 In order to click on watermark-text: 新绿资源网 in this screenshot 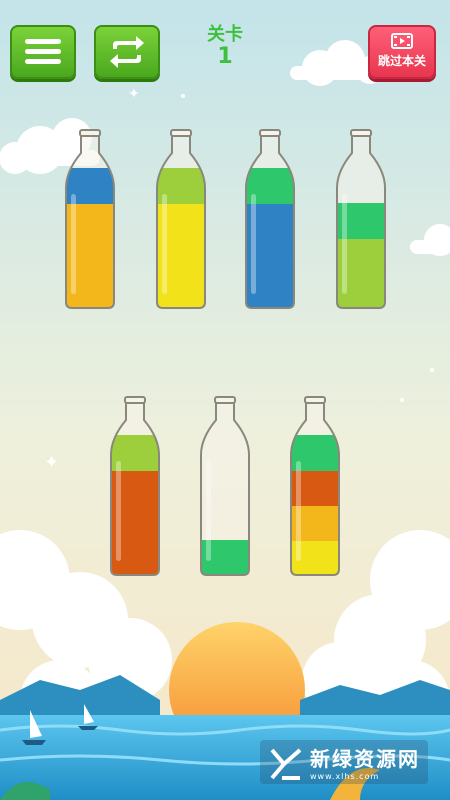, I will do `click(365, 759)`.